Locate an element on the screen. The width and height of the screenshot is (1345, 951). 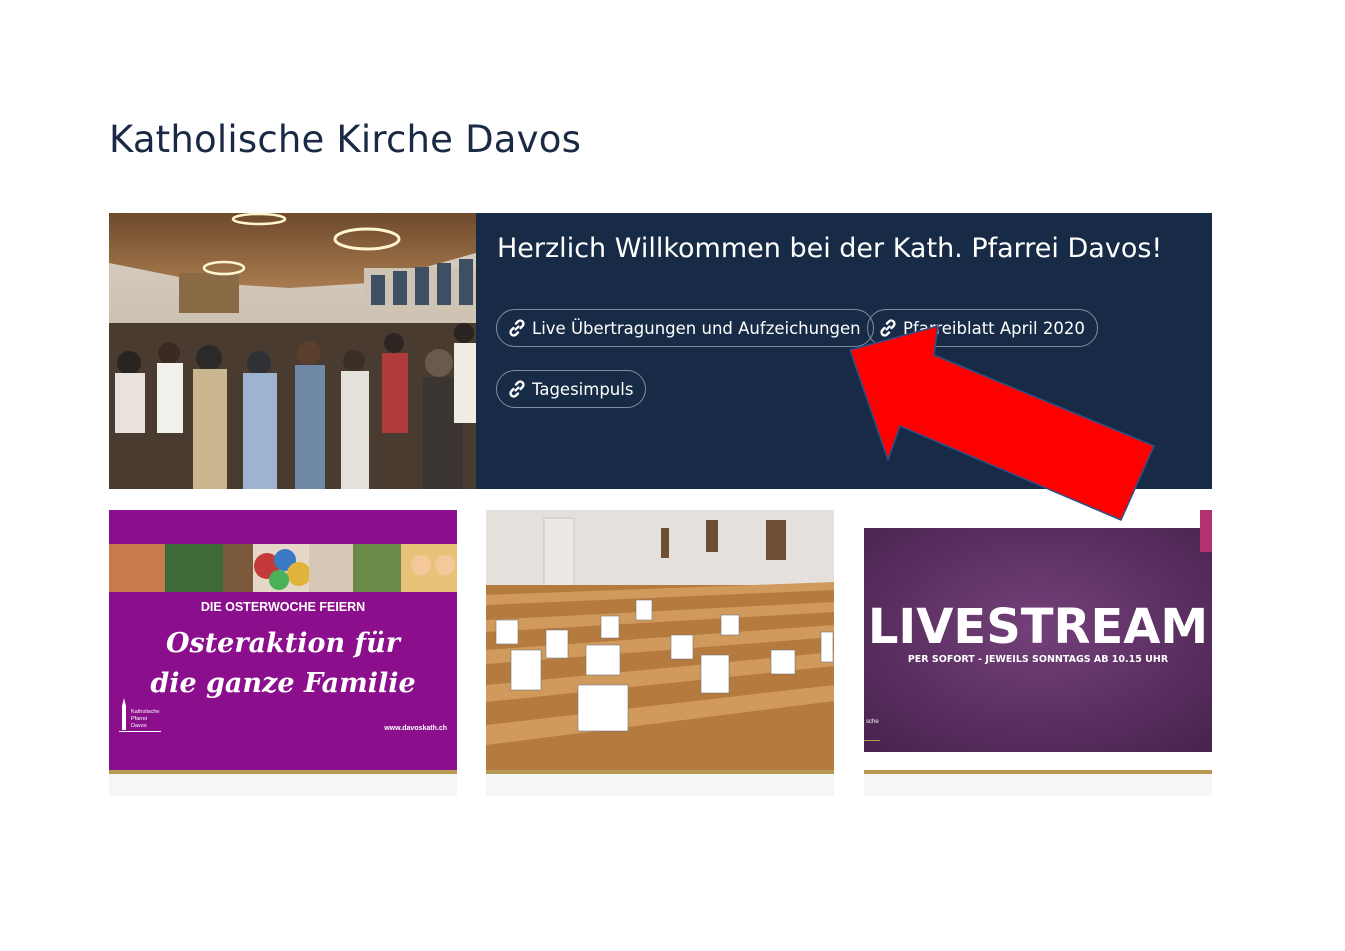
svg-text: Davos is located at coordinates (139, 726).